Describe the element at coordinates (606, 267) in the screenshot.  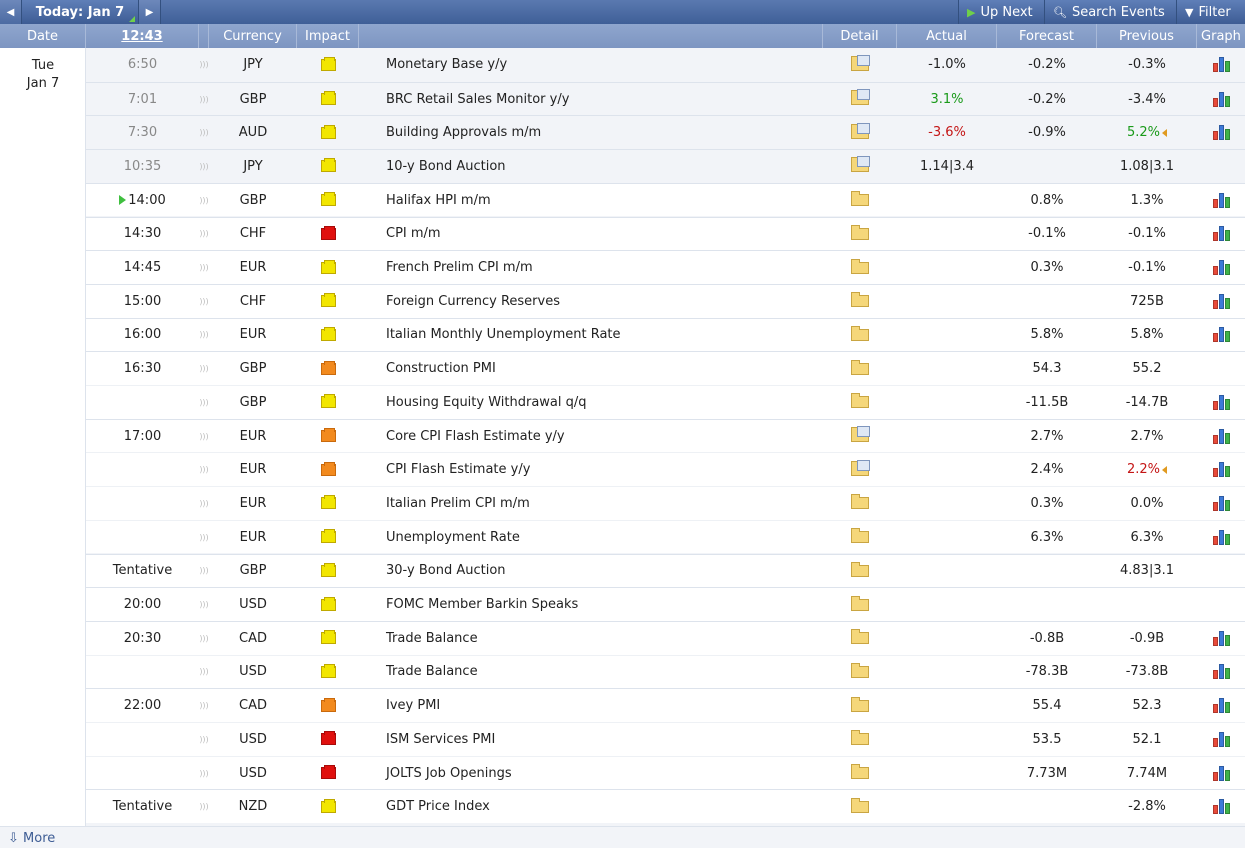
I see `event-title: French Prelim CPI m/m` at that location.